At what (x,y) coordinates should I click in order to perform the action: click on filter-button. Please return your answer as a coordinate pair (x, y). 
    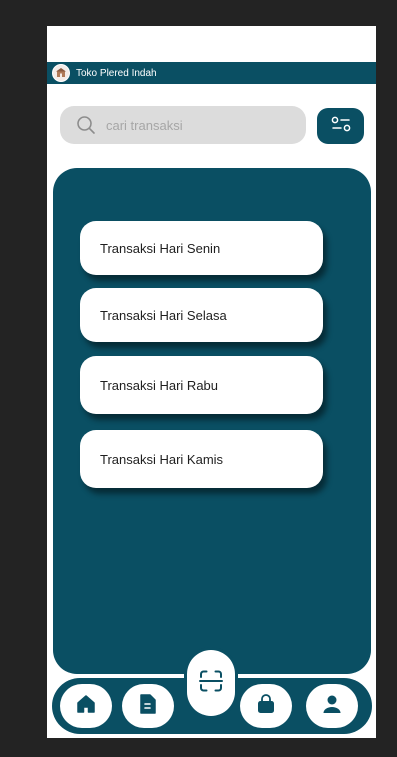
    Looking at the image, I should click on (340, 126).